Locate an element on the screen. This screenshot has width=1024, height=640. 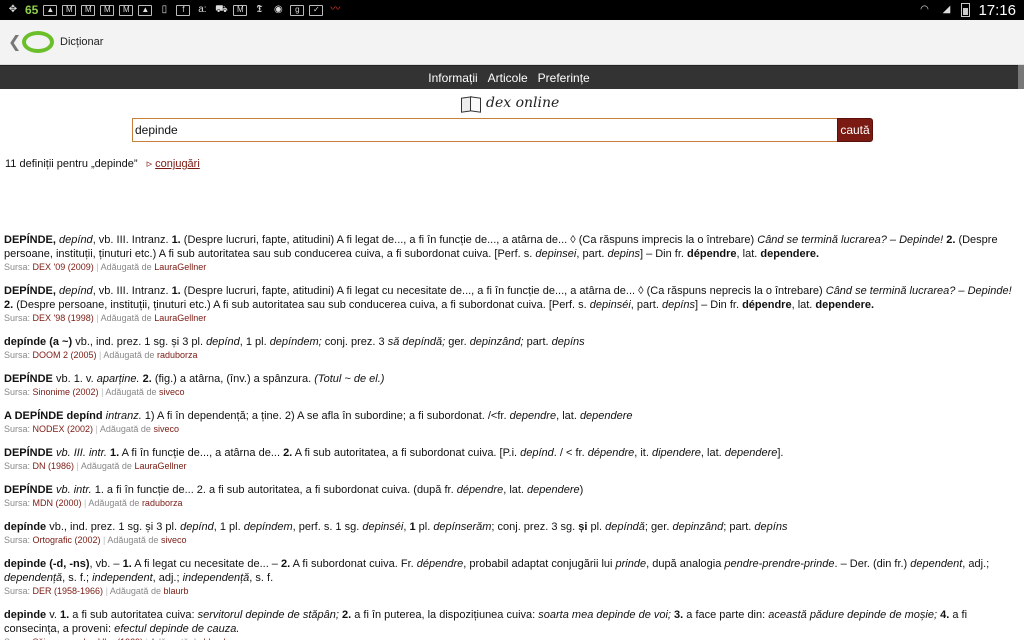
user-link: blaurb is located at coordinates (175, 591).